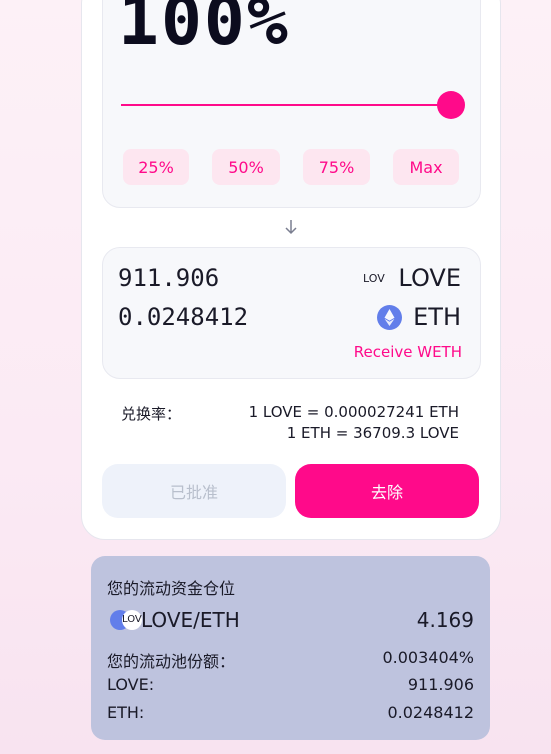  Describe the element at coordinates (408, 352) in the screenshot. I see `receive-weth-link: Receive WETH` at that location.